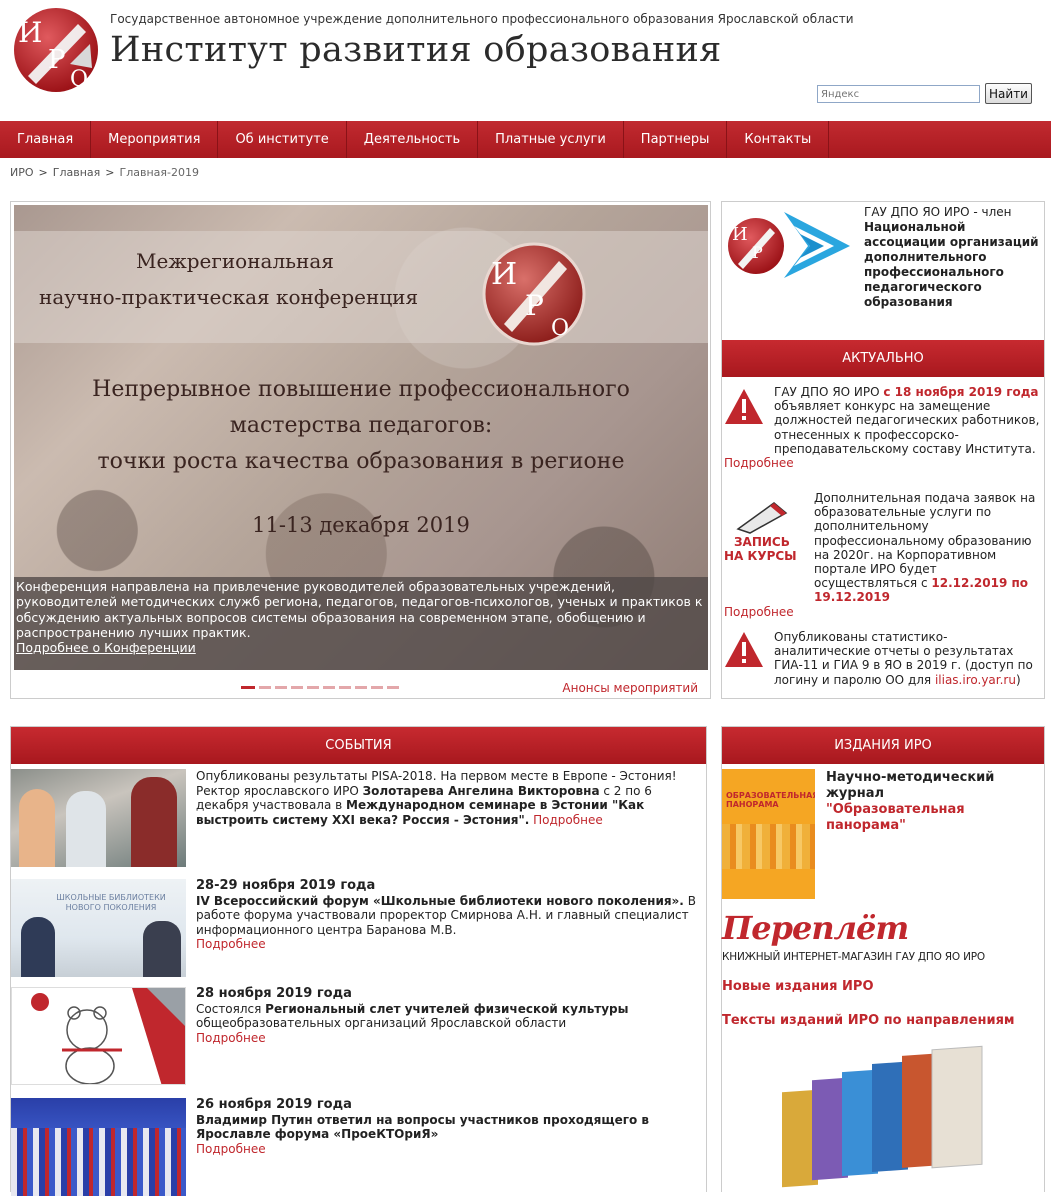  I want to click on event-date: 28 ноября 2019 года, so click(274, 993).